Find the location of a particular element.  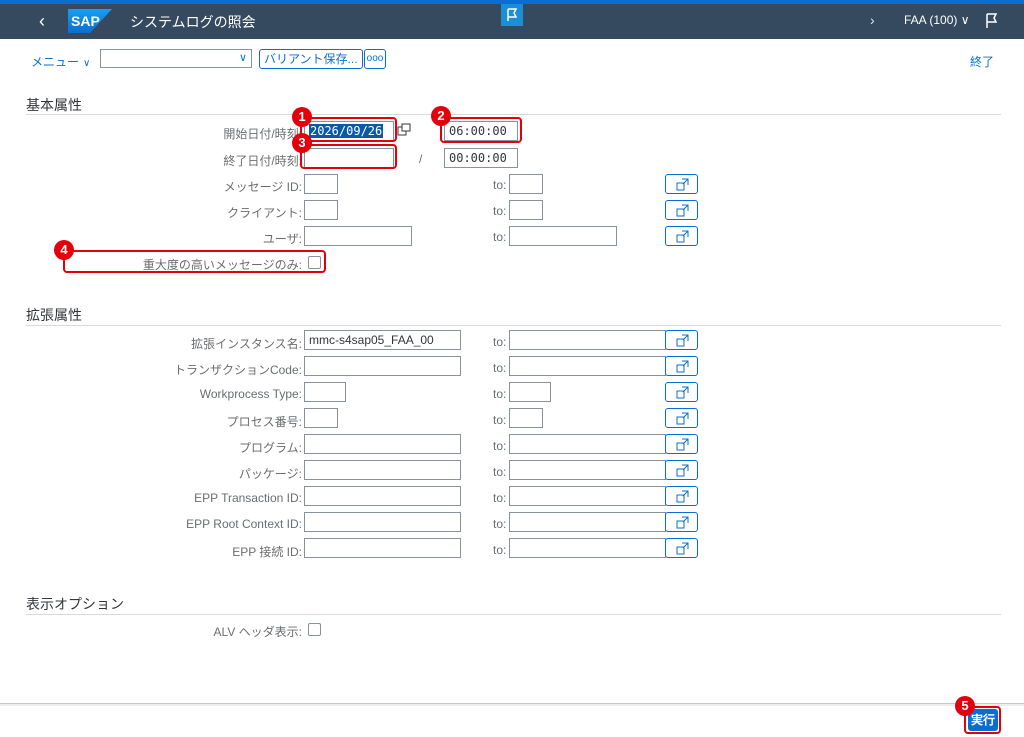

footer-shadow is located at coordinates (512, 705).